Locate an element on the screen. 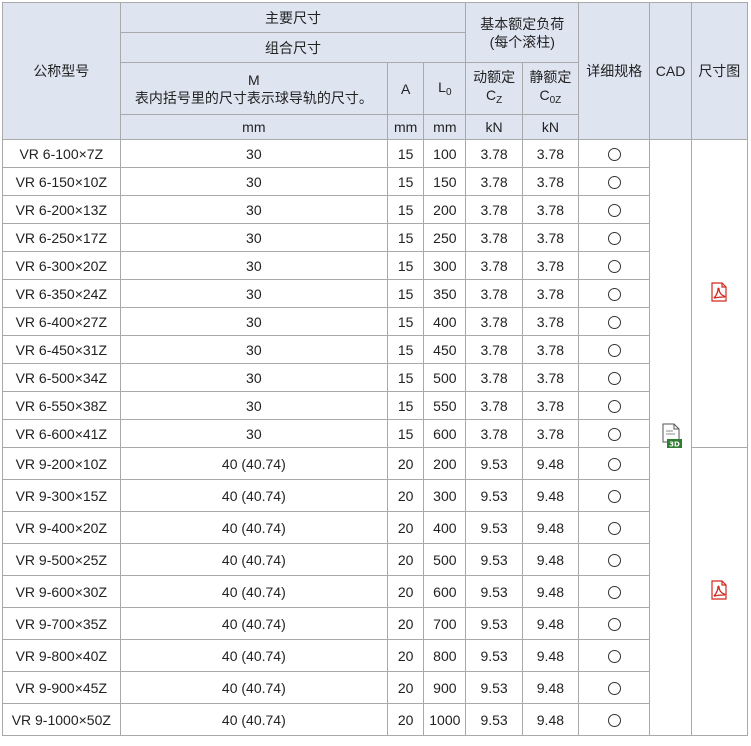  l0-cell: 550 is located at coordinates (445, 405).